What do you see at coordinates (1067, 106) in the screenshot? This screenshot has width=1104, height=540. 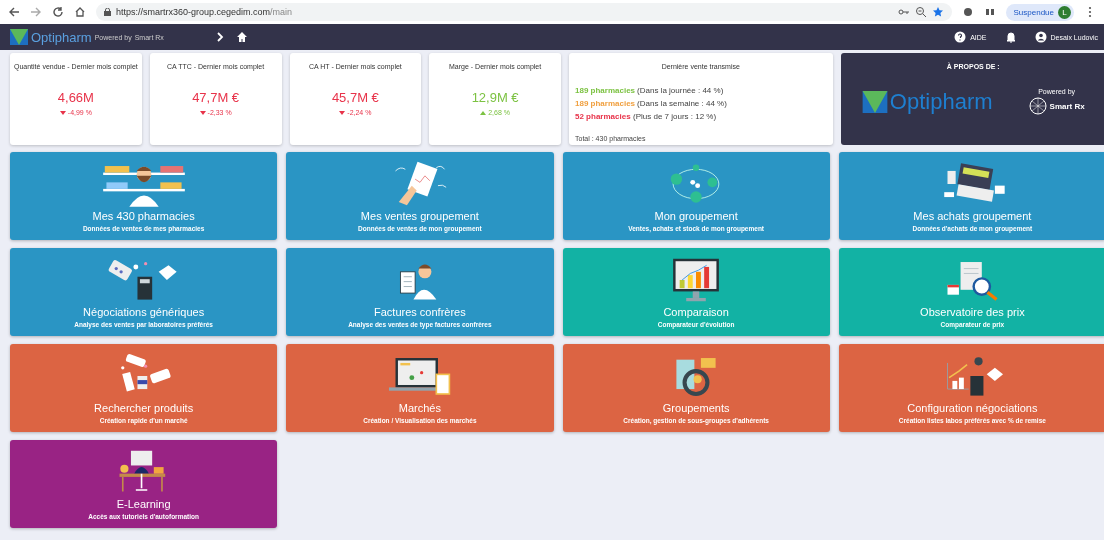 I see `partner-text: Smart Rx` at bounding box center [1067, 106].